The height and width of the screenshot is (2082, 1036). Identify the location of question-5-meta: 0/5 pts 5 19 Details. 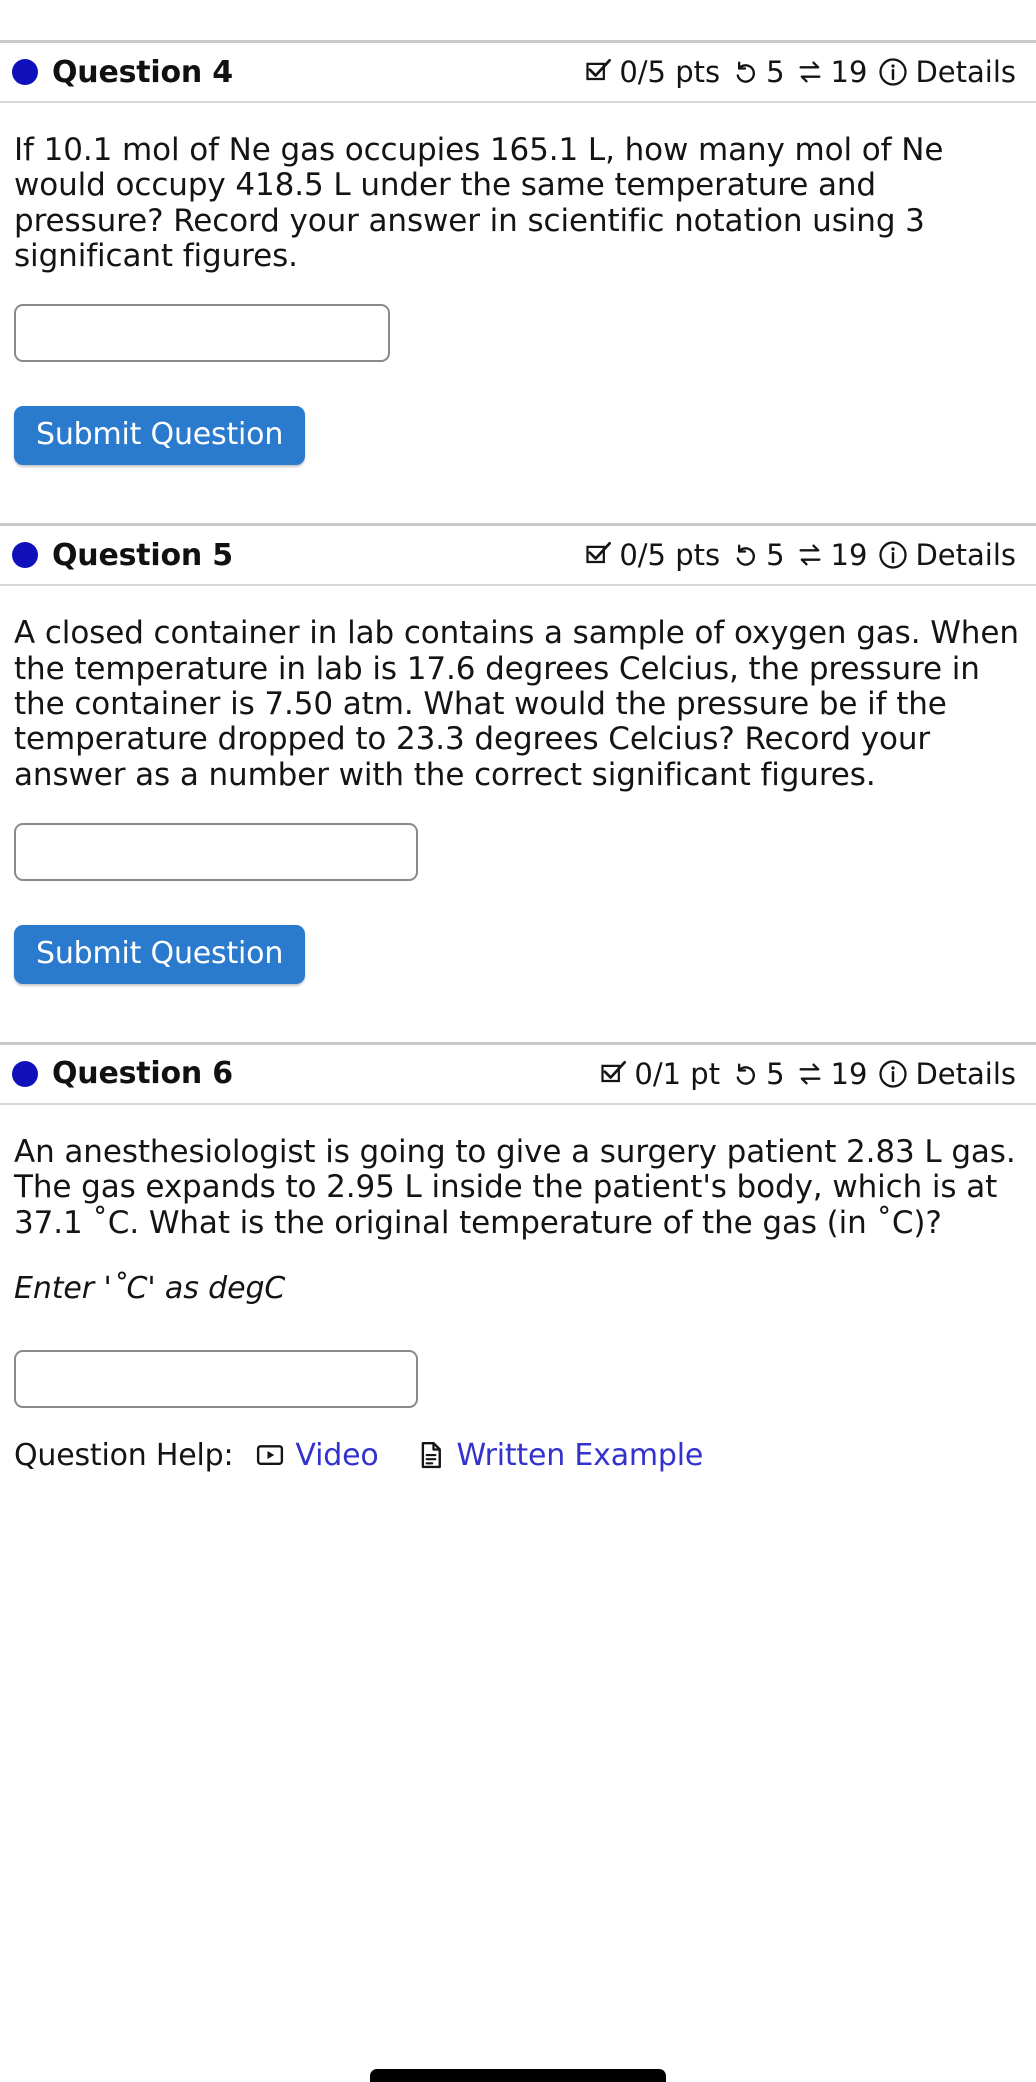
(800, 555).